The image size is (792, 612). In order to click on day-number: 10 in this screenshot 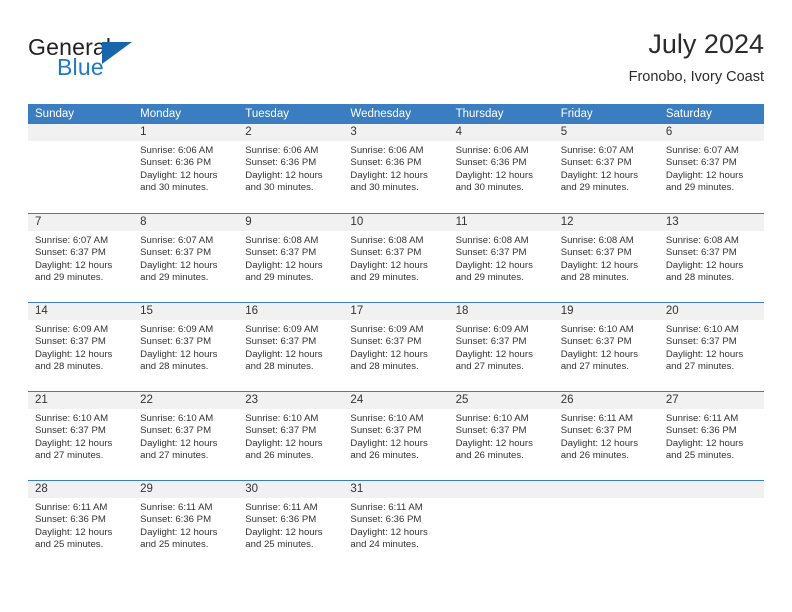, I will do `click(396, 222)`.